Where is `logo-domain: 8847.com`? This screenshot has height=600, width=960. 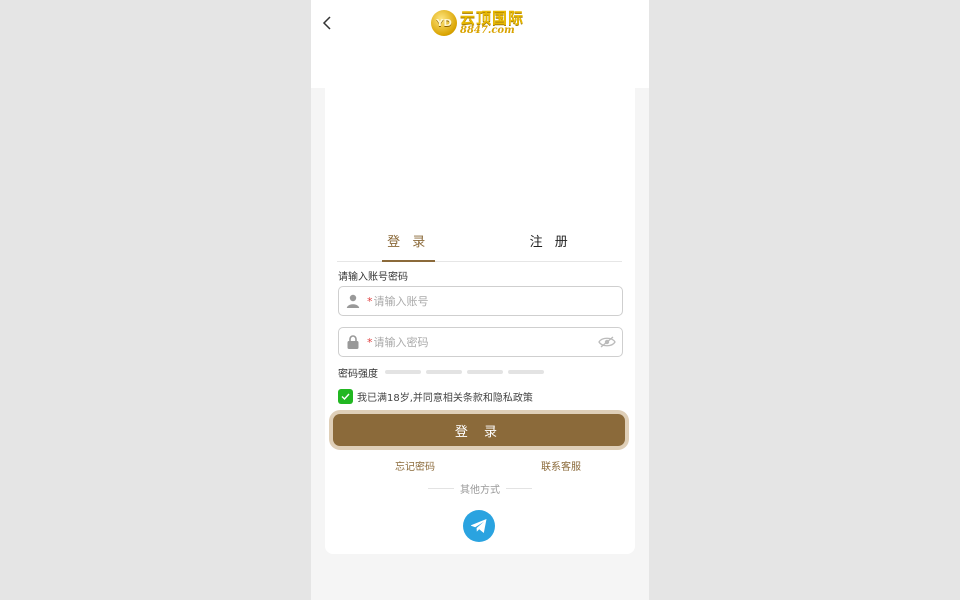
logo-domain: 8847.com is located at coordinates (487, 30).